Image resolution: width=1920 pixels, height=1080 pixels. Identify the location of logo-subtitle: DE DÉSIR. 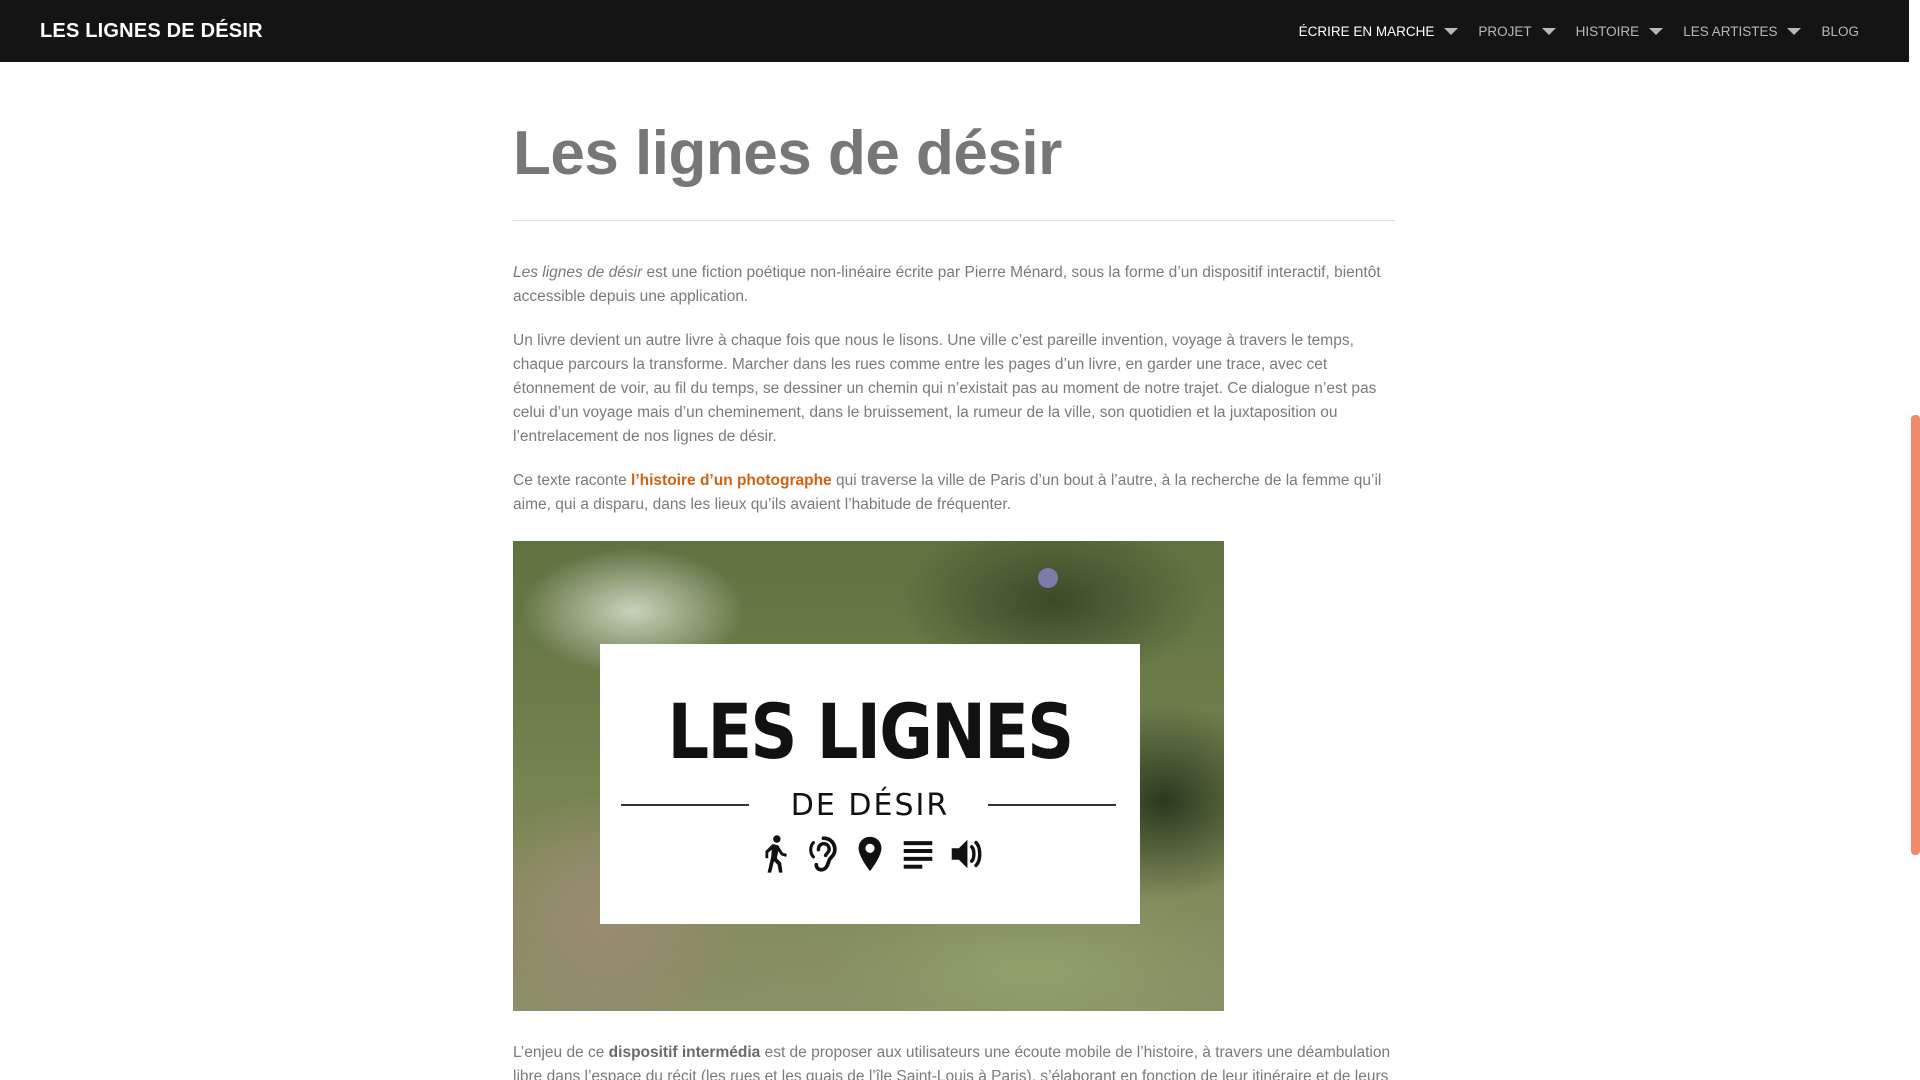
(870, 805).